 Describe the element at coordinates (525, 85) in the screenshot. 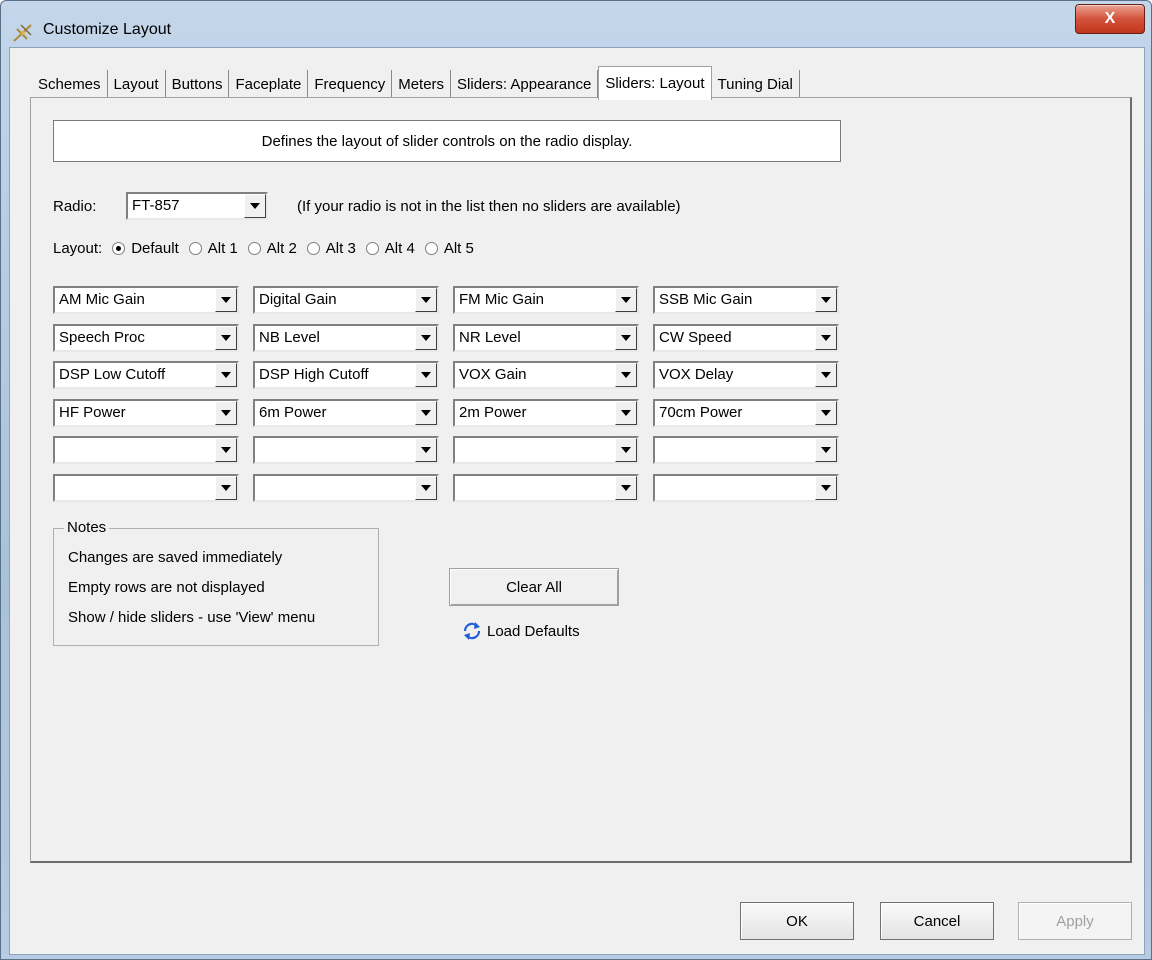

I see `tab-sliders-appearance: Sliders: Appearance` at that location.